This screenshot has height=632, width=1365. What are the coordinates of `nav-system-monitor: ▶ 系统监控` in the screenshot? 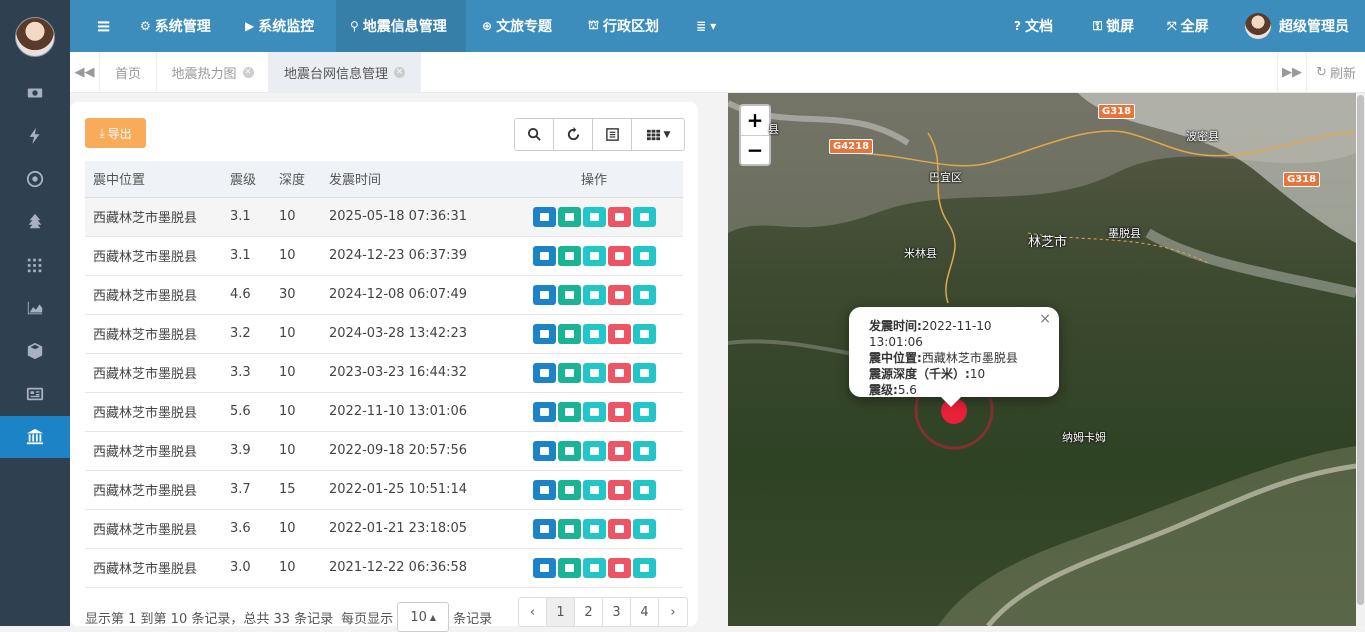 It's located at (279, 26).